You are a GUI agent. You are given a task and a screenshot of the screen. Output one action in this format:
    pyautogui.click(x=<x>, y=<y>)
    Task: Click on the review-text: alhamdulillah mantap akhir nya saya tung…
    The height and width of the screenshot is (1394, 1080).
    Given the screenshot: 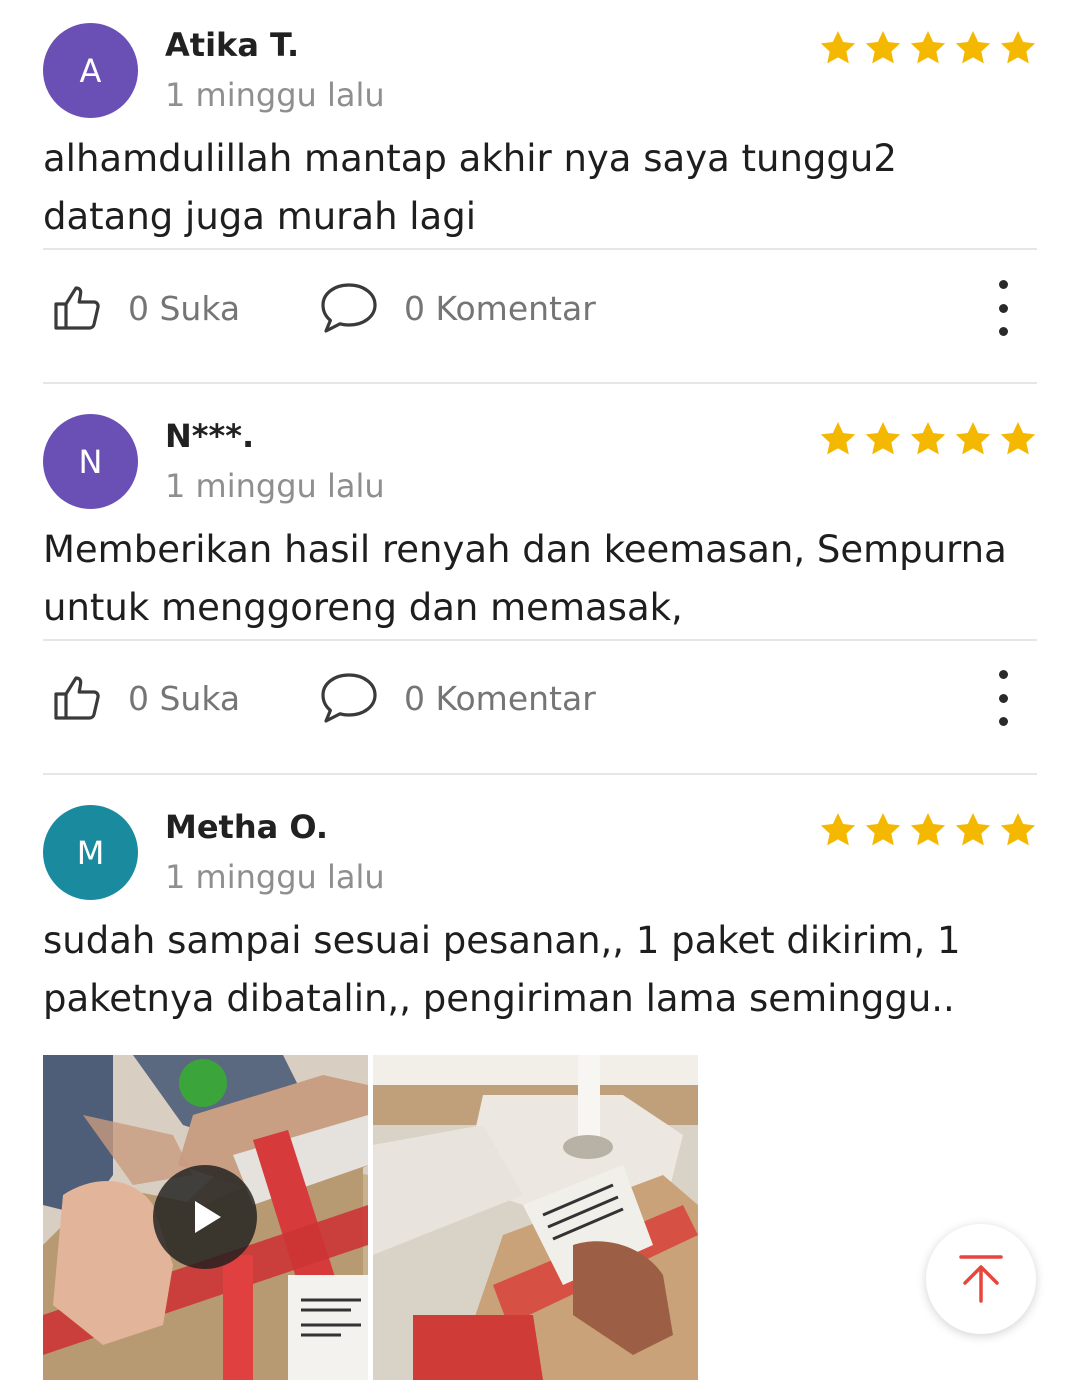 What is the action you would take?
    pyautogui.click(x=470, y=187)
    